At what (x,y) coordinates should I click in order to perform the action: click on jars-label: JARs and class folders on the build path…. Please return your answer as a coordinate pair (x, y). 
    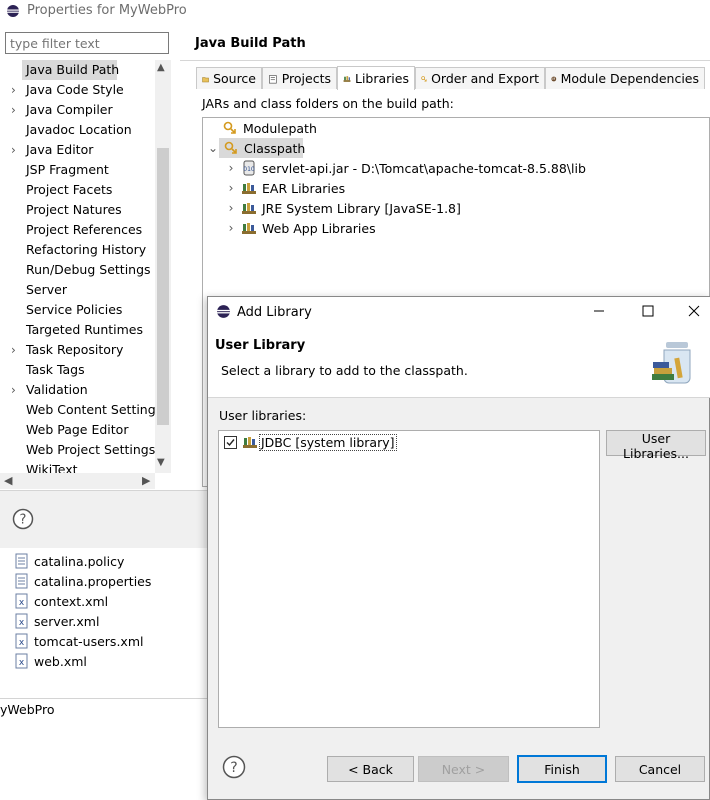
    Looking at the image, I should click on (328, 103).